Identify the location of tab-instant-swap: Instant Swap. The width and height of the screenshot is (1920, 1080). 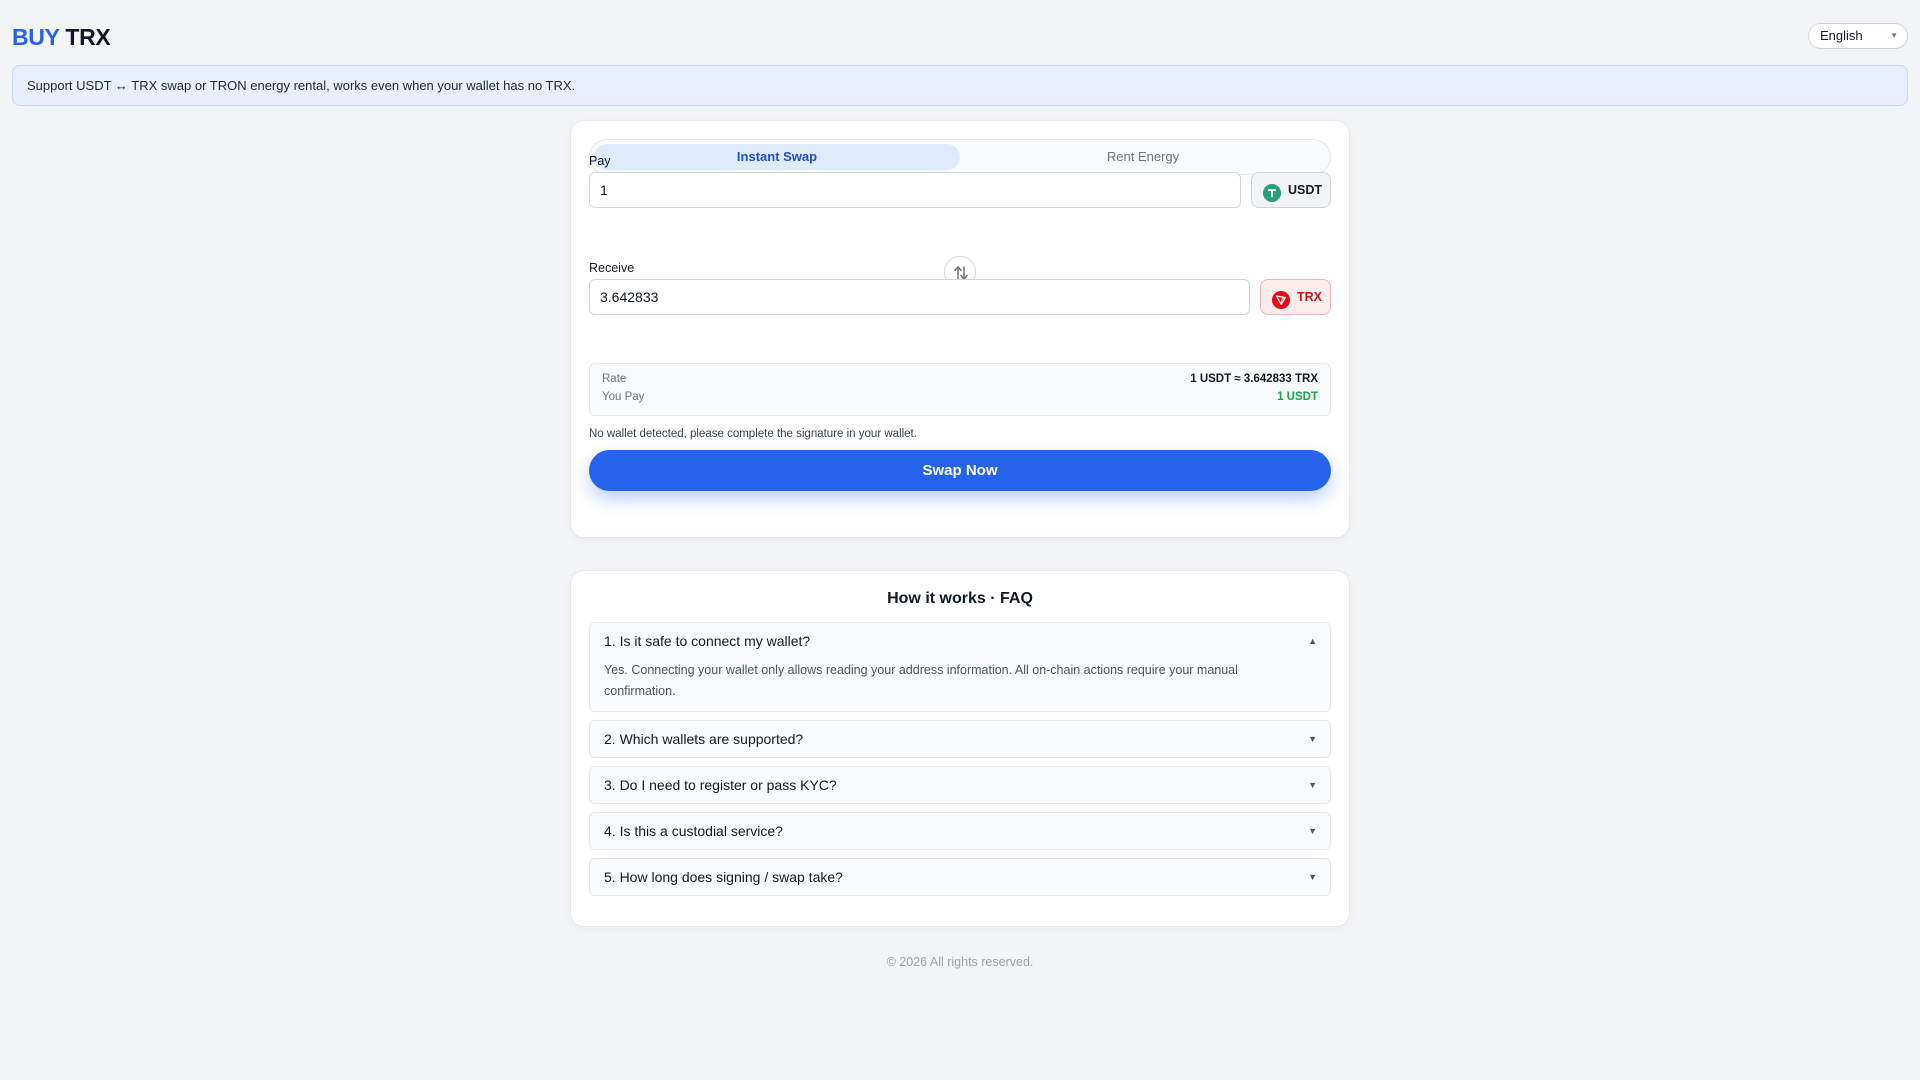
(777, 157).